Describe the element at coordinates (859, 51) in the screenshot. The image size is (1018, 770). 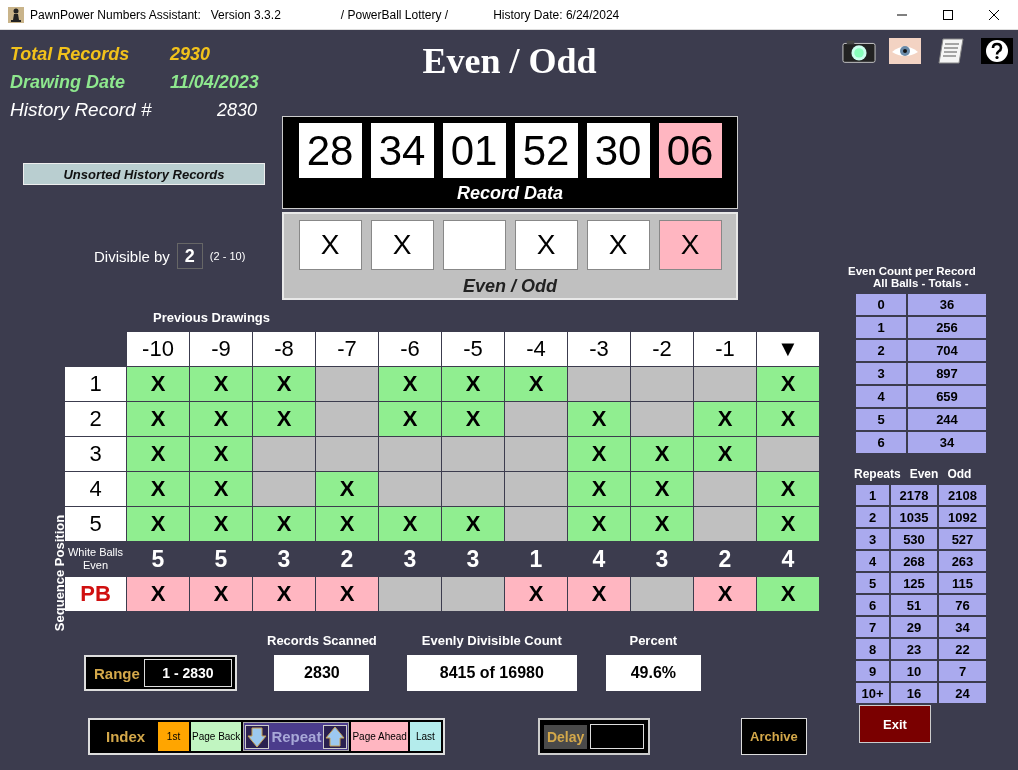
I see `camera-icon` at that location.